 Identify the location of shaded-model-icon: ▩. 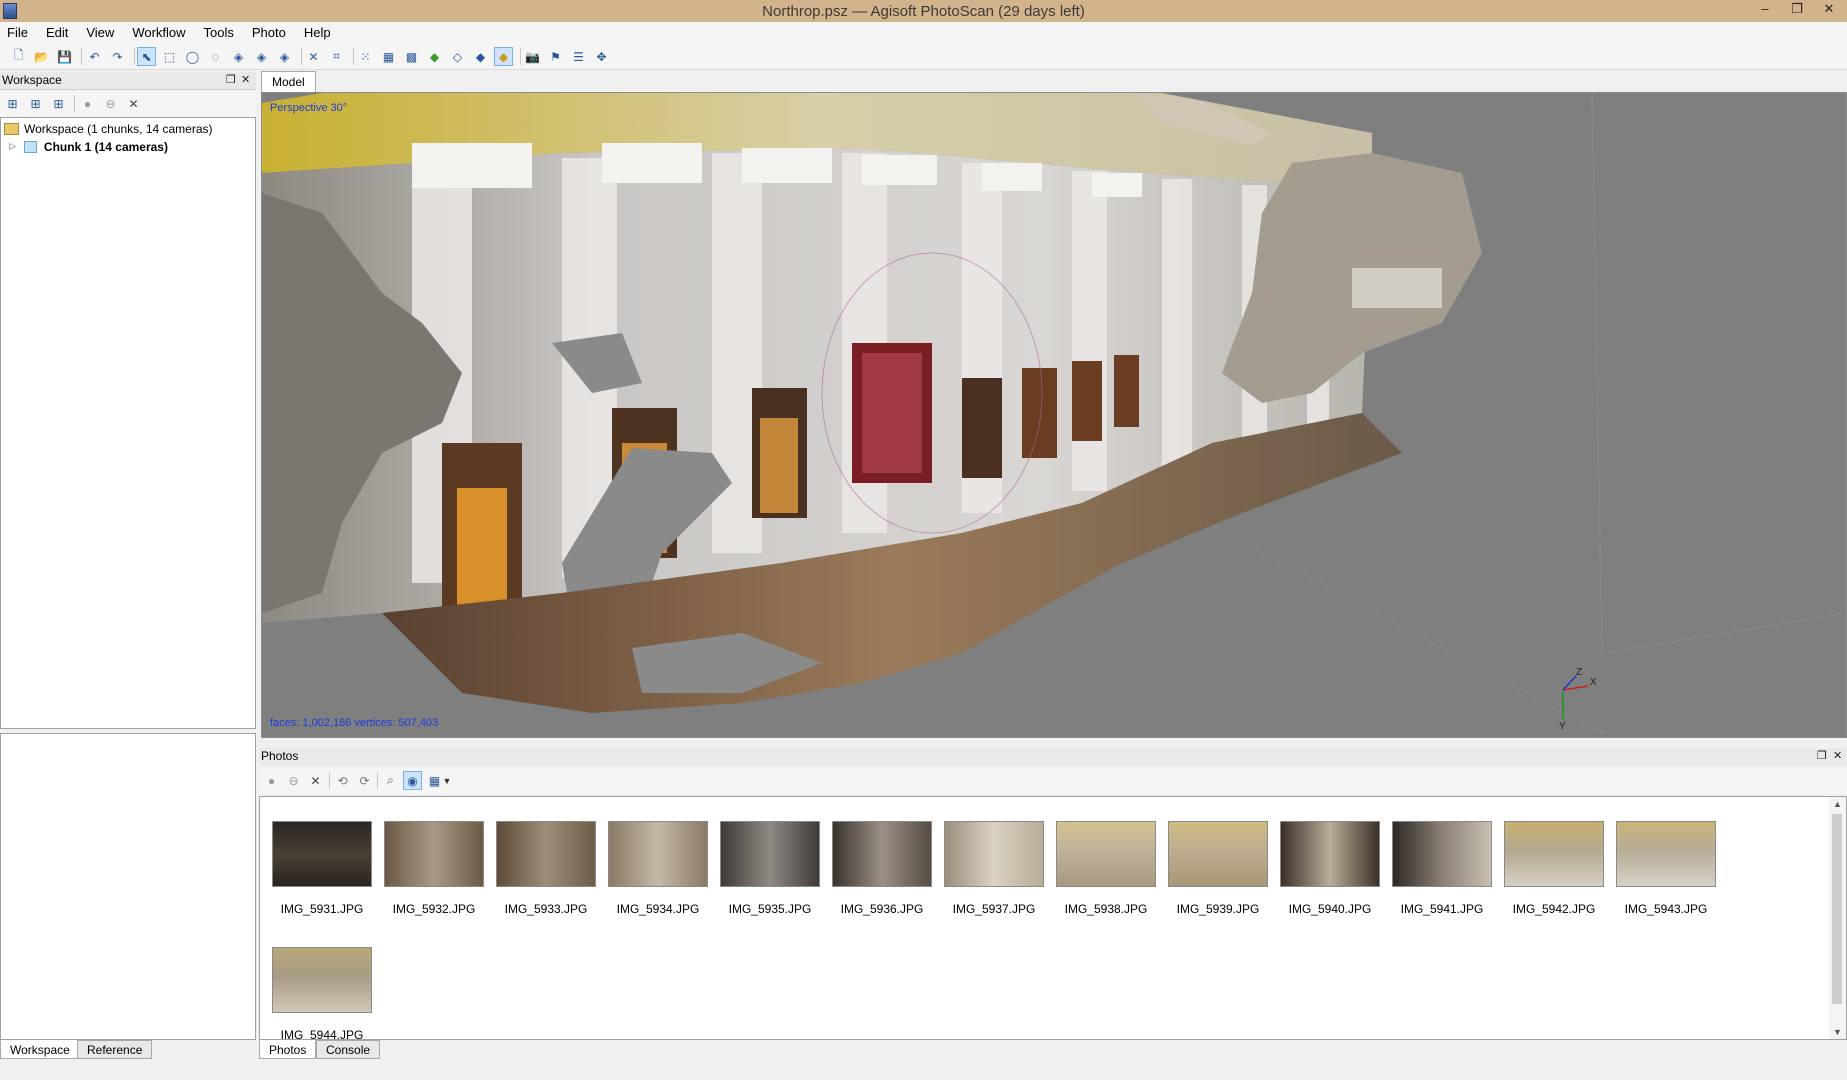
(411, 56).